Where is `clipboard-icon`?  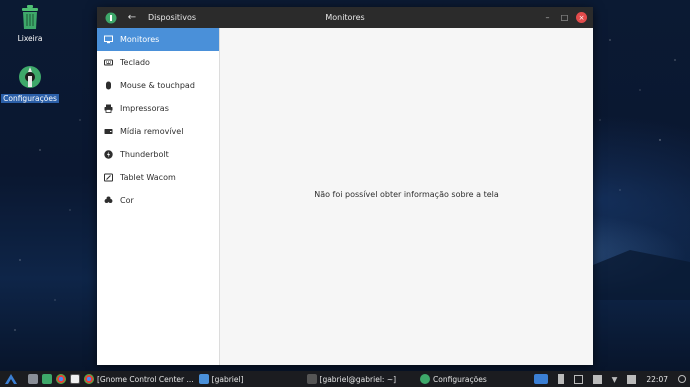
clipboard-icon is located at coordinates (578, 379).